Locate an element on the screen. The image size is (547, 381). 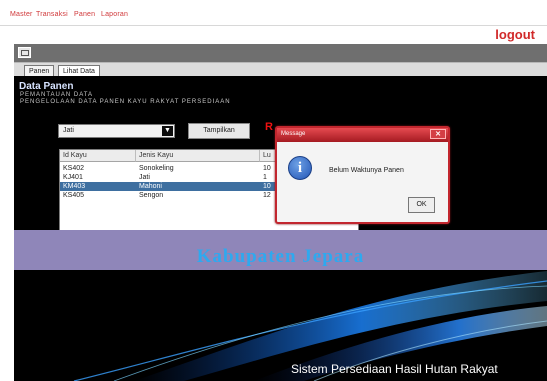
info-icon: i is located at coordinates (300, 168).